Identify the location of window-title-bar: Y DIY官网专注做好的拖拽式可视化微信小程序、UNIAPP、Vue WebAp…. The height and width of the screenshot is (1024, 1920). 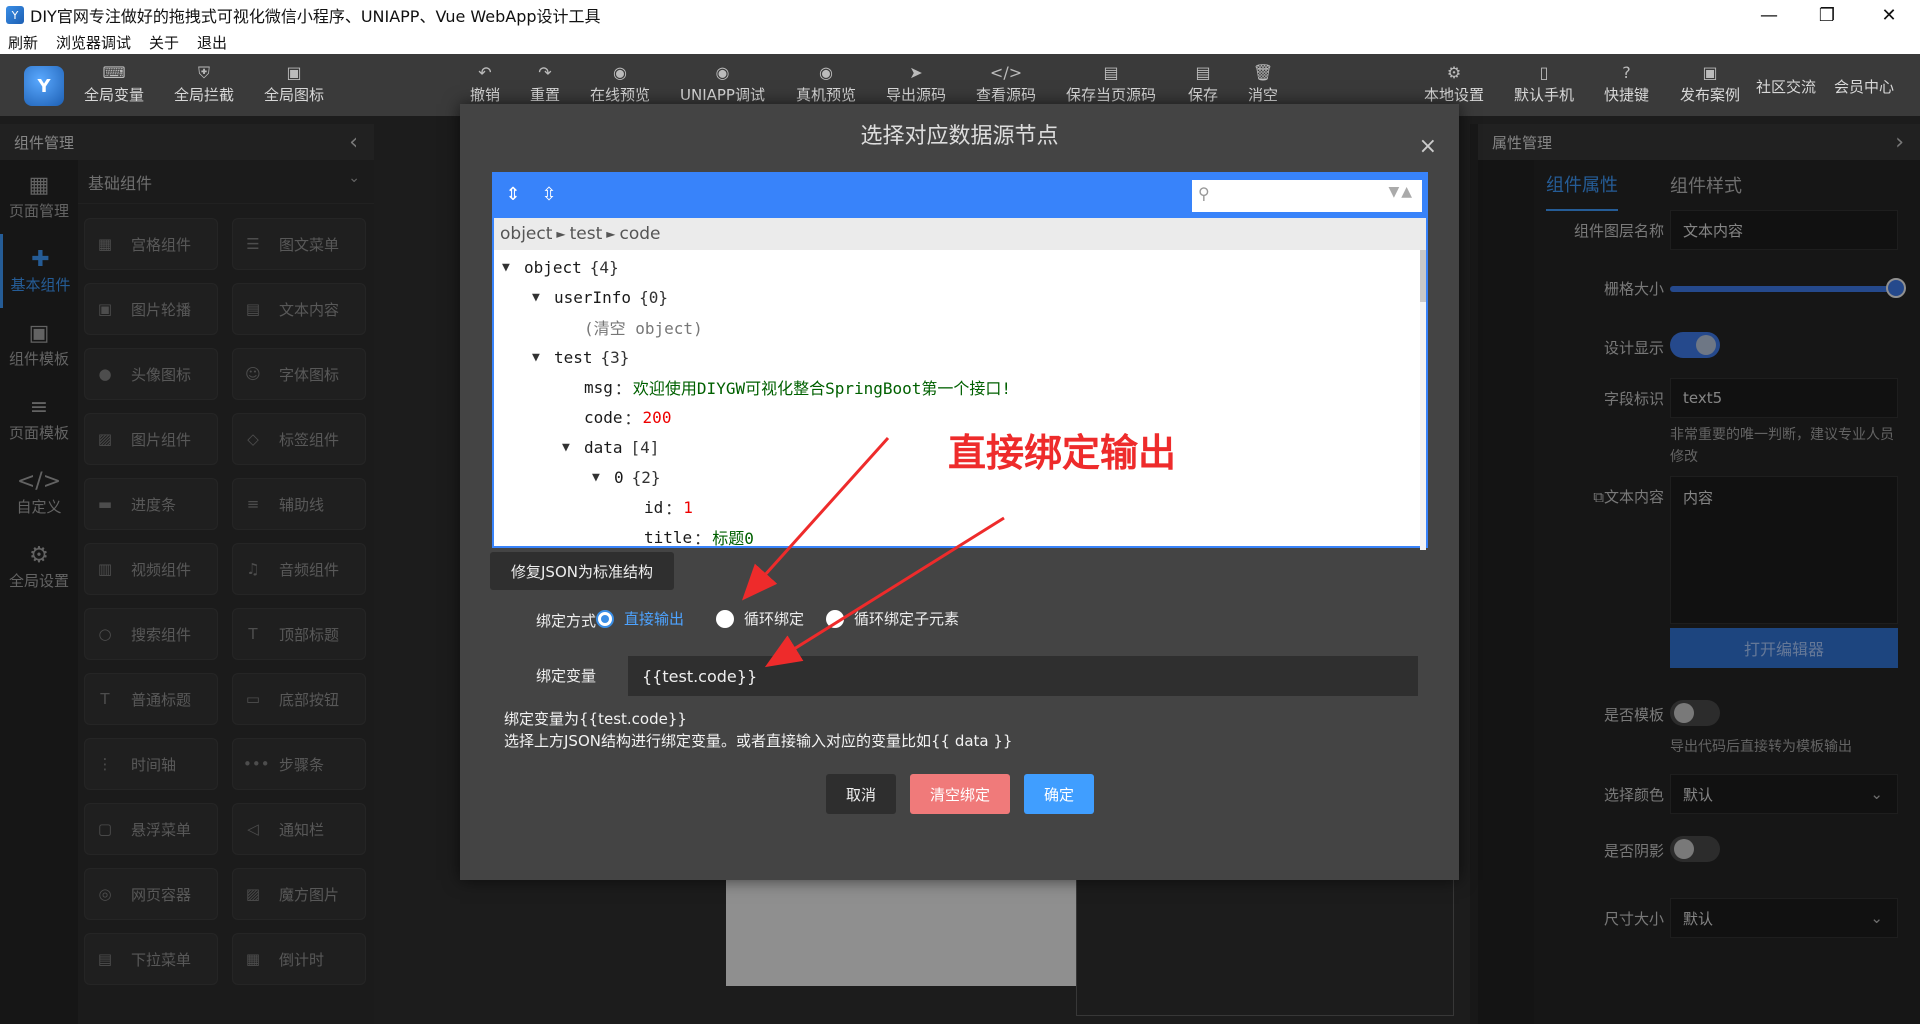
(960, 15).